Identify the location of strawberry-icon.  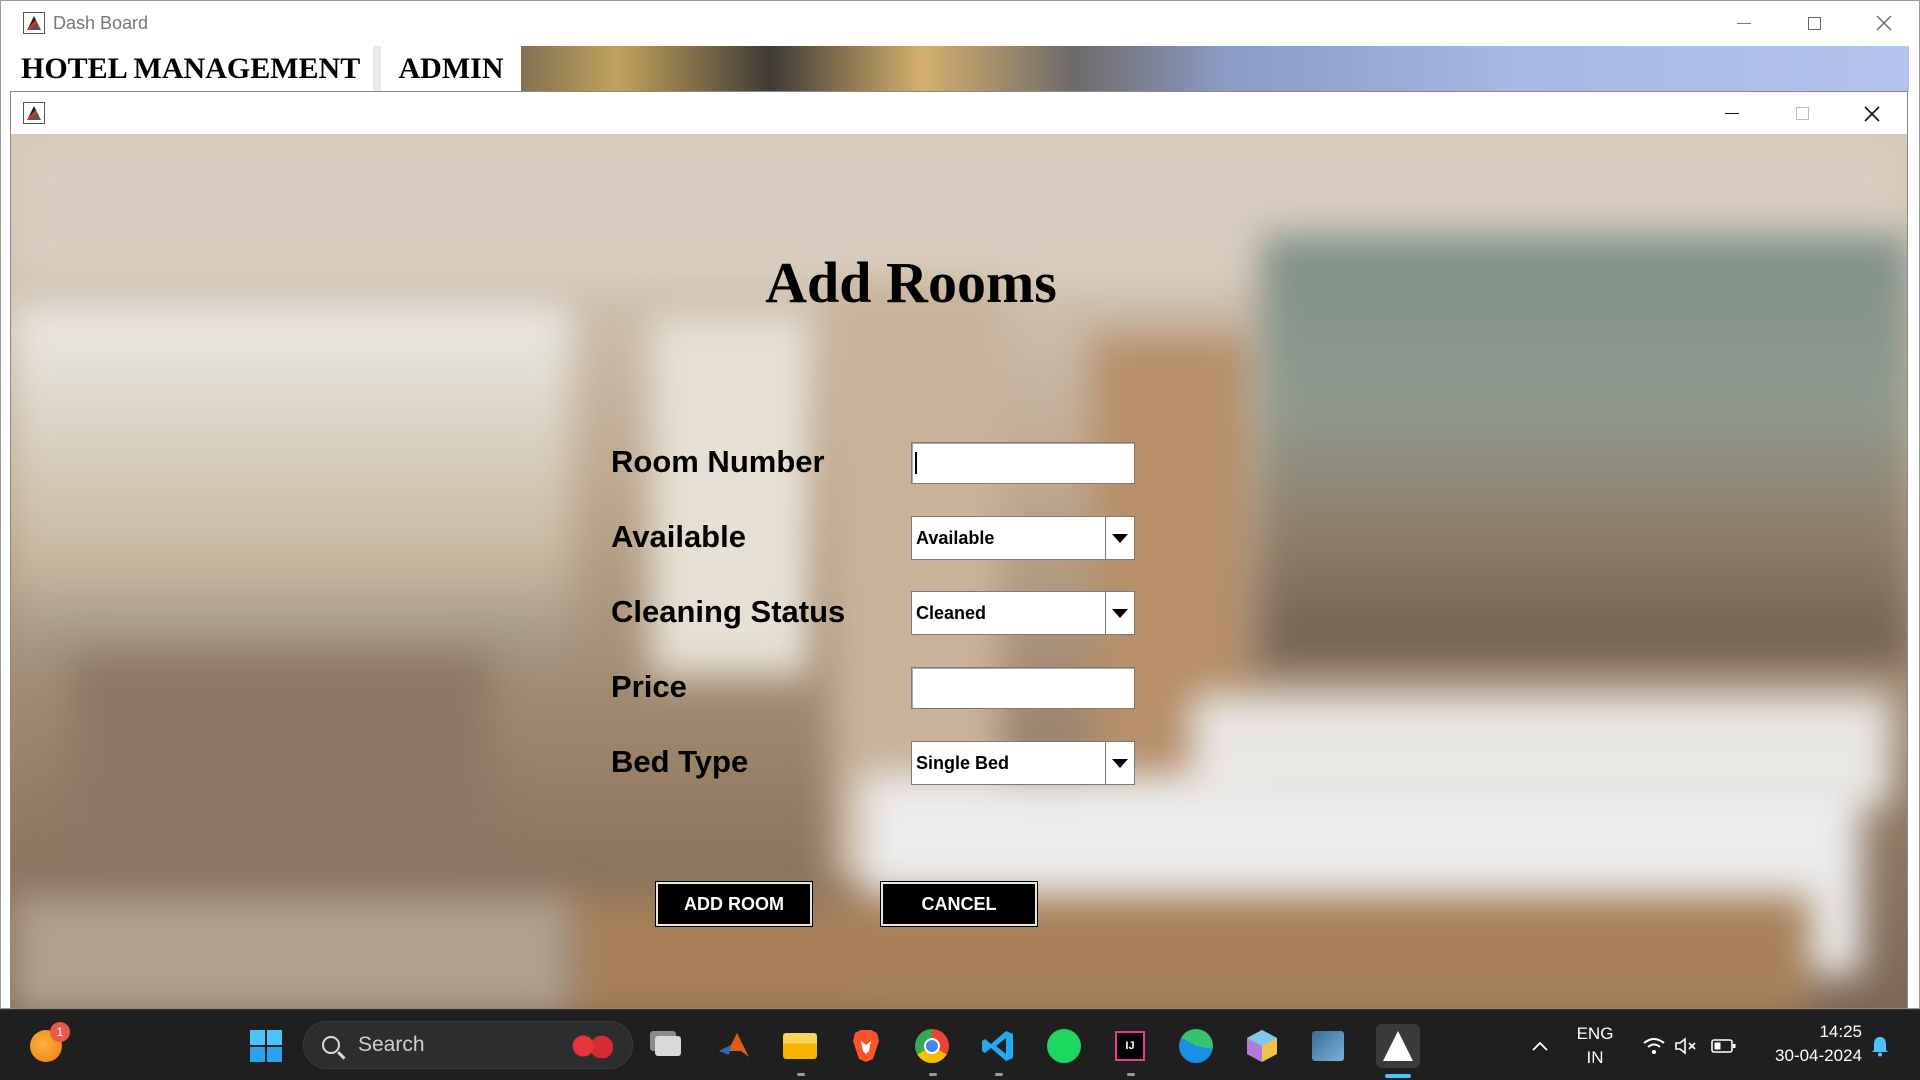
(592, 1046).